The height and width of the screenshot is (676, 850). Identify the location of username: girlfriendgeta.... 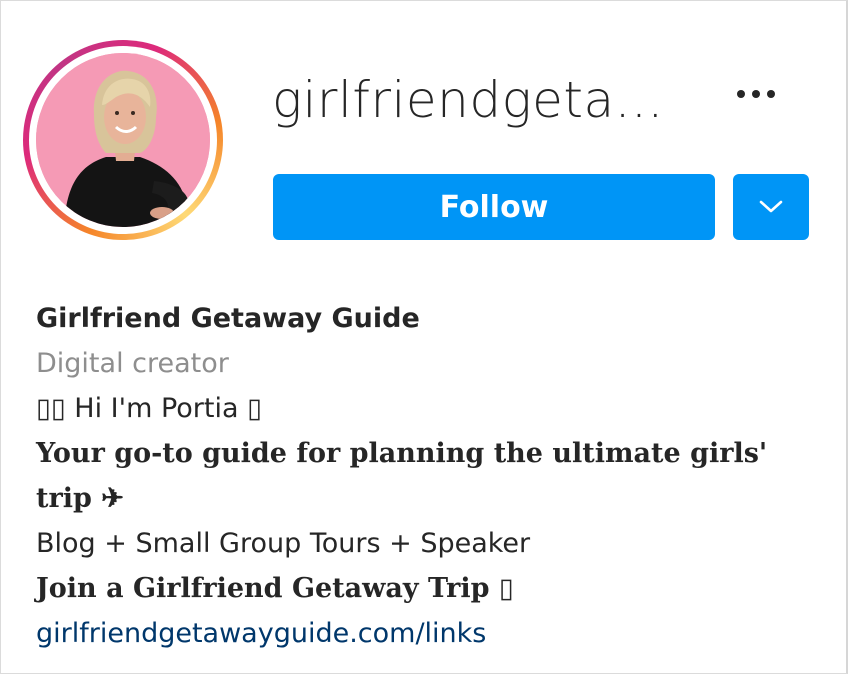
(468, 100).